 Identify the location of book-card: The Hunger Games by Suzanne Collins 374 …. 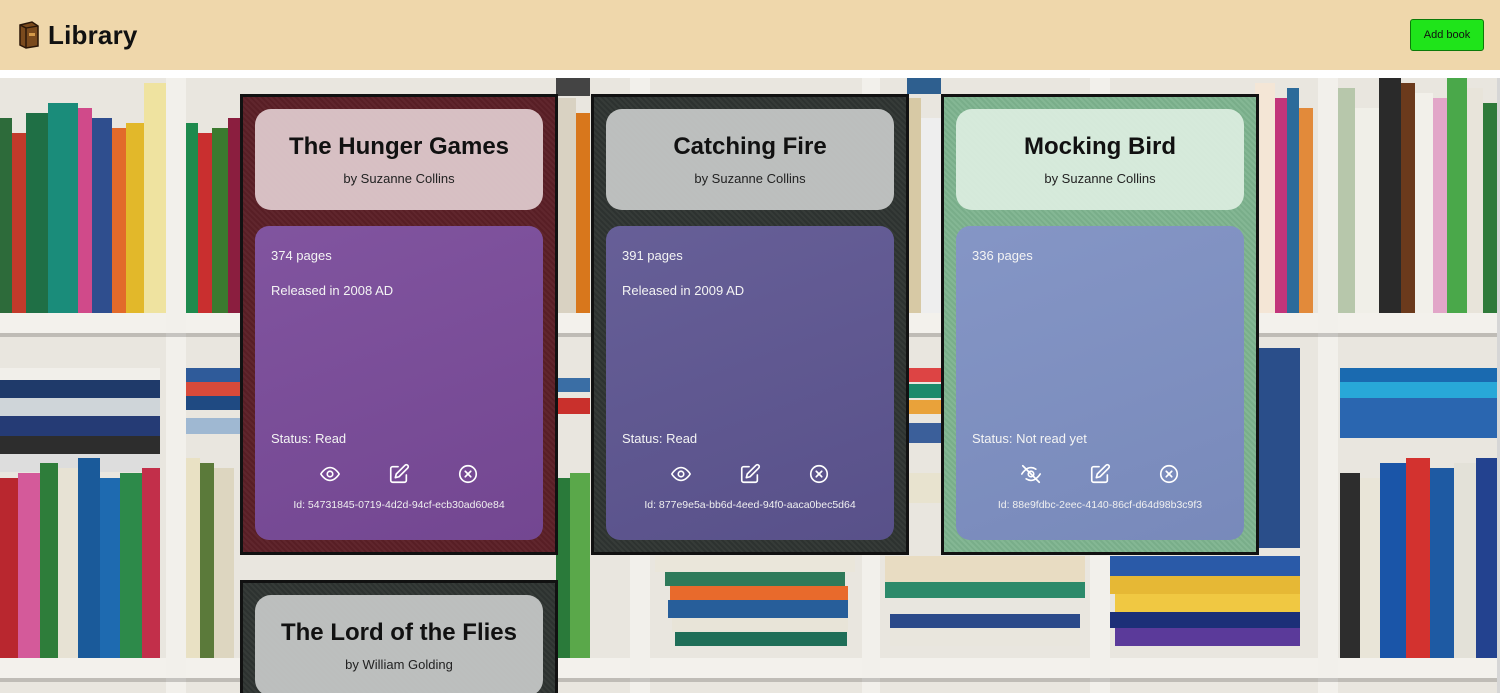
(399, 324).